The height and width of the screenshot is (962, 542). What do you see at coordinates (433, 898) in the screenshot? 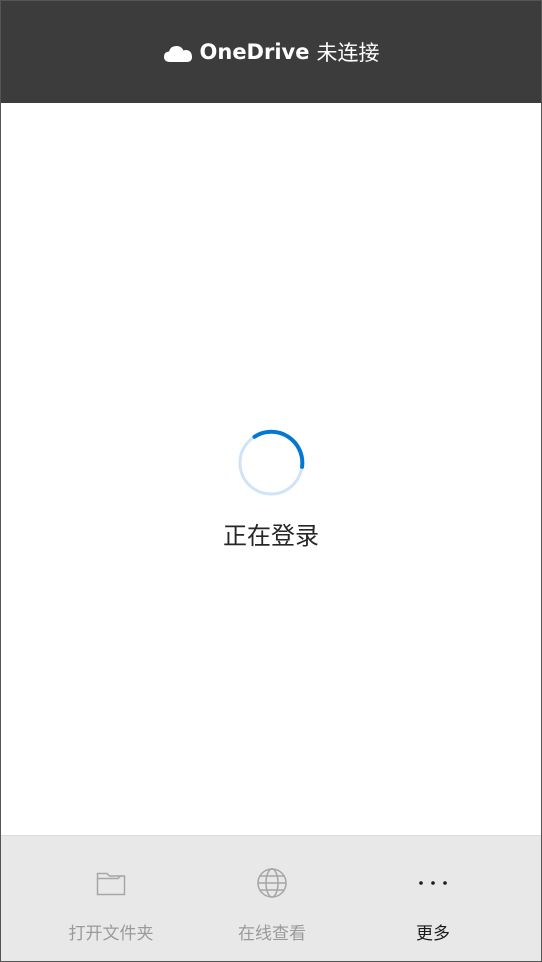
I see `more-button: 更多` at bounding box center [433, 898].